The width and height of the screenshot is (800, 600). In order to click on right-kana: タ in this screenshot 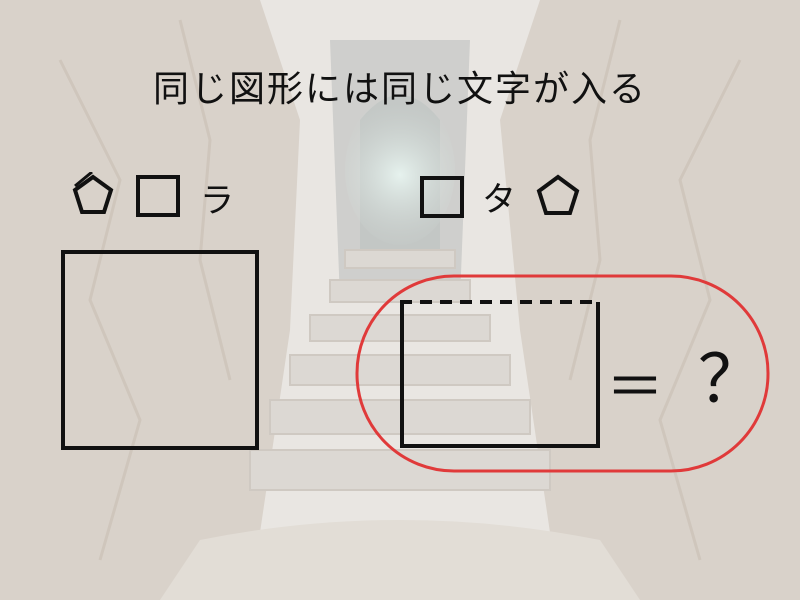, I will do `click(499, 200)`.